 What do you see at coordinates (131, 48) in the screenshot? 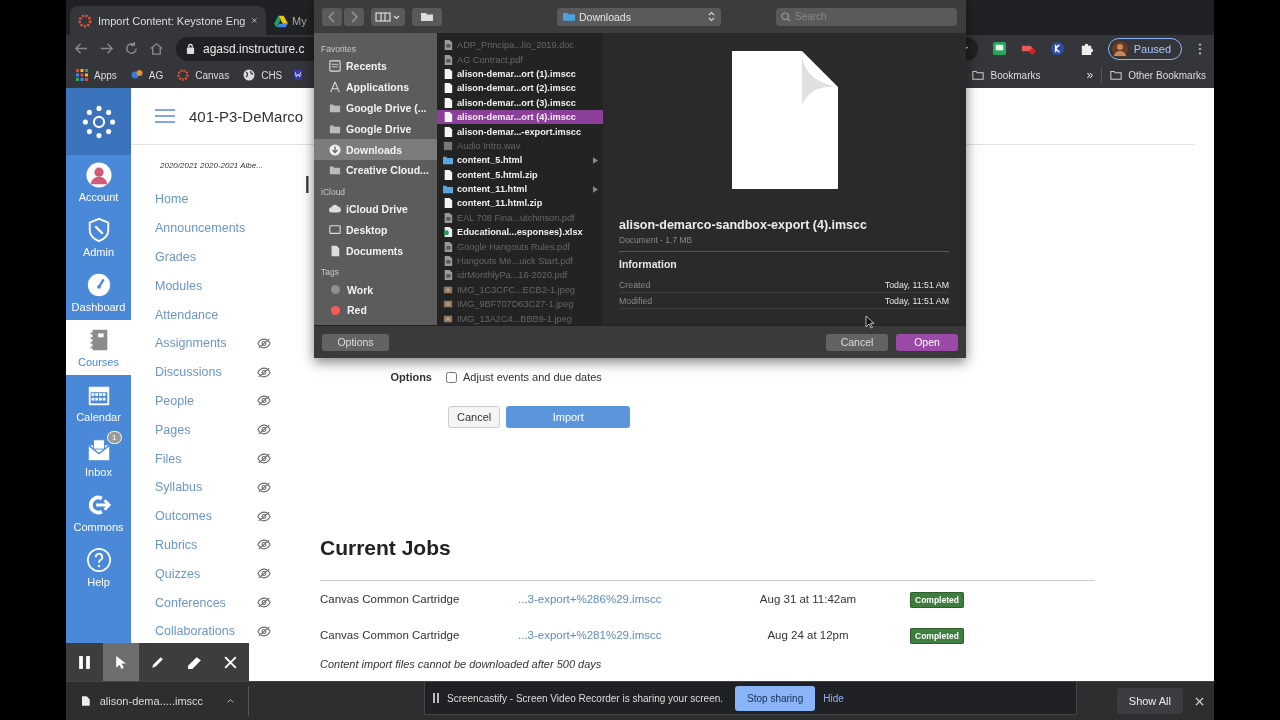
I see `reload-icon` at bounding box center [131, 48].